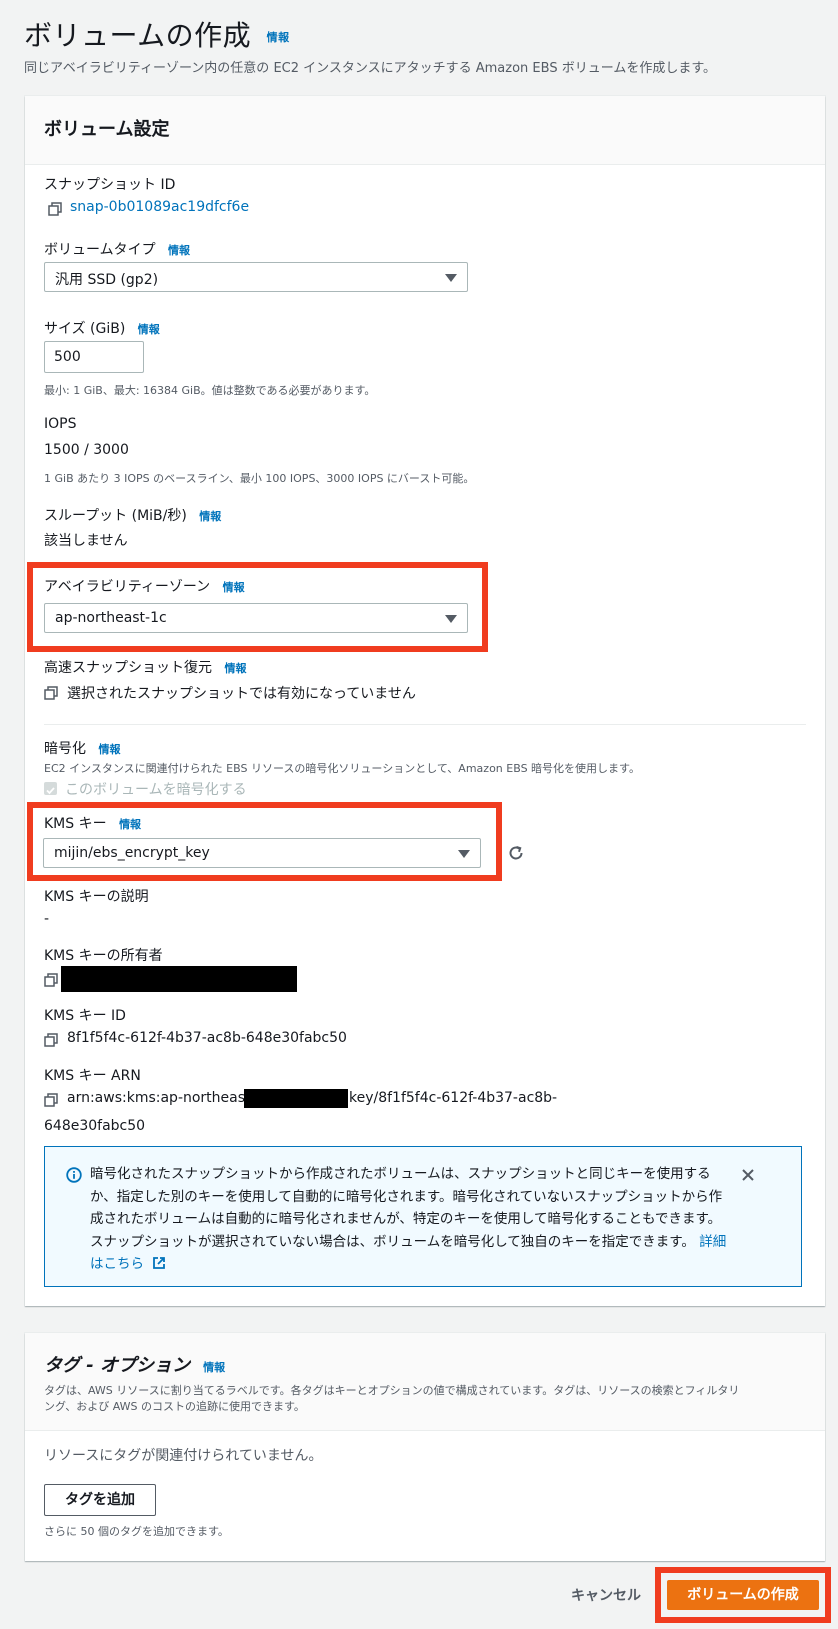 The height and width of the screenshot is (1629, 838). What do you see at coordinates (278, 37) in the screenshot?
I see `page-info-link: 情報` at bounding box center [278, 37].